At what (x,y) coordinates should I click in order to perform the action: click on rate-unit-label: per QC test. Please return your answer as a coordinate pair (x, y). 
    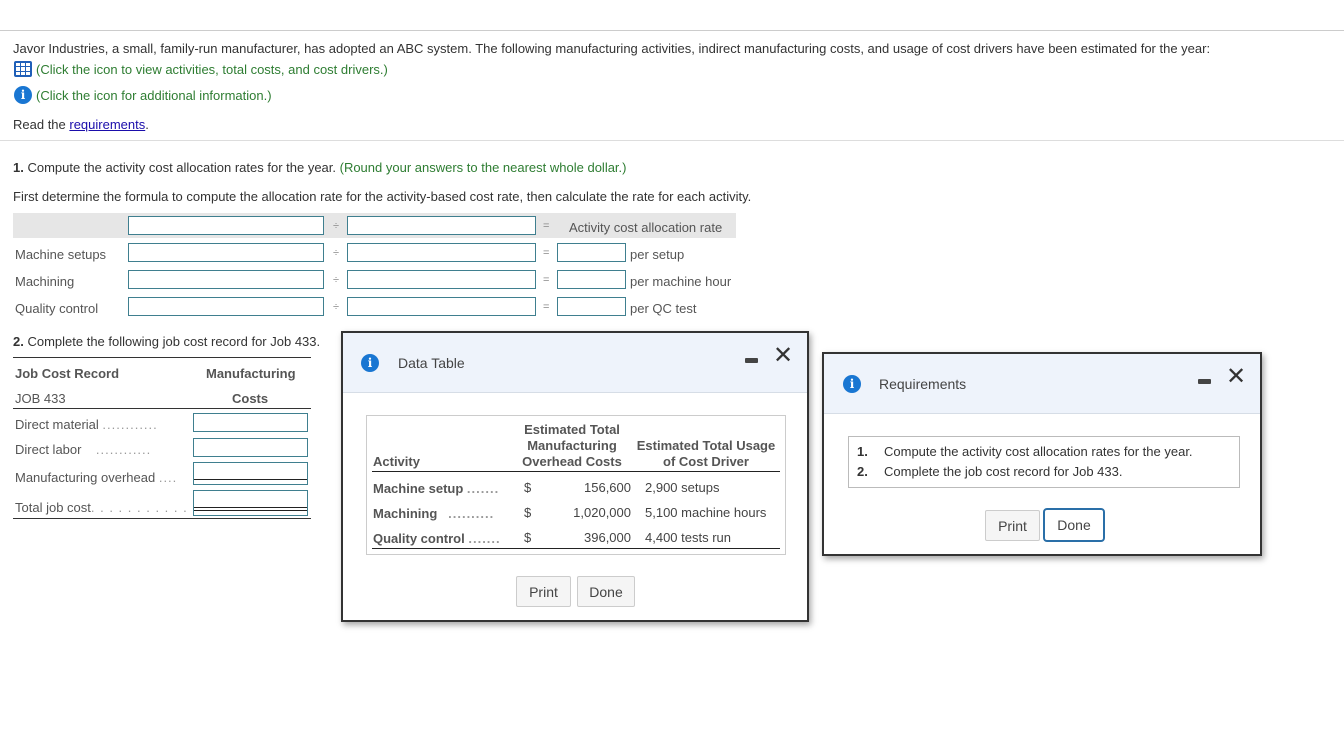
    Looking at the image, I should click on (663, 308).